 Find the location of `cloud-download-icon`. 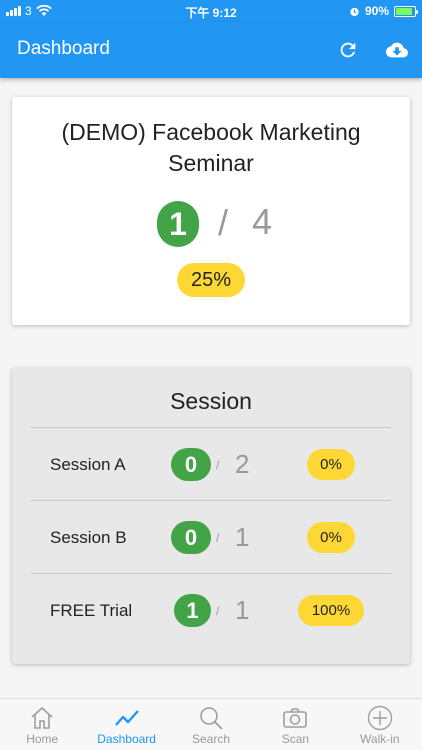

cloud-download-icon is located at coordinates (397, 50).